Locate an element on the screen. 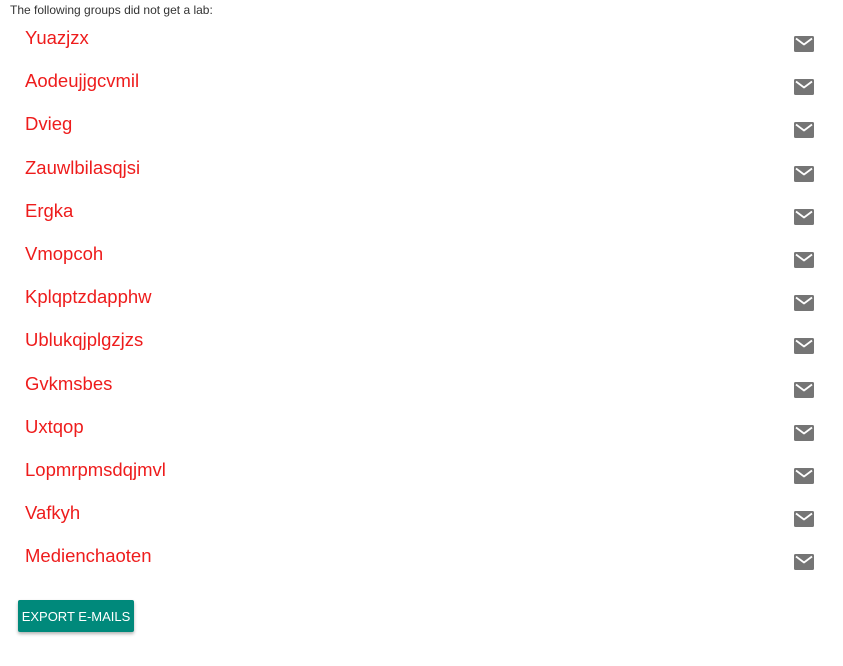 The height and width of the screenshot is (666, 843). group-name: Dvieg is located at coordinates (48, 124).